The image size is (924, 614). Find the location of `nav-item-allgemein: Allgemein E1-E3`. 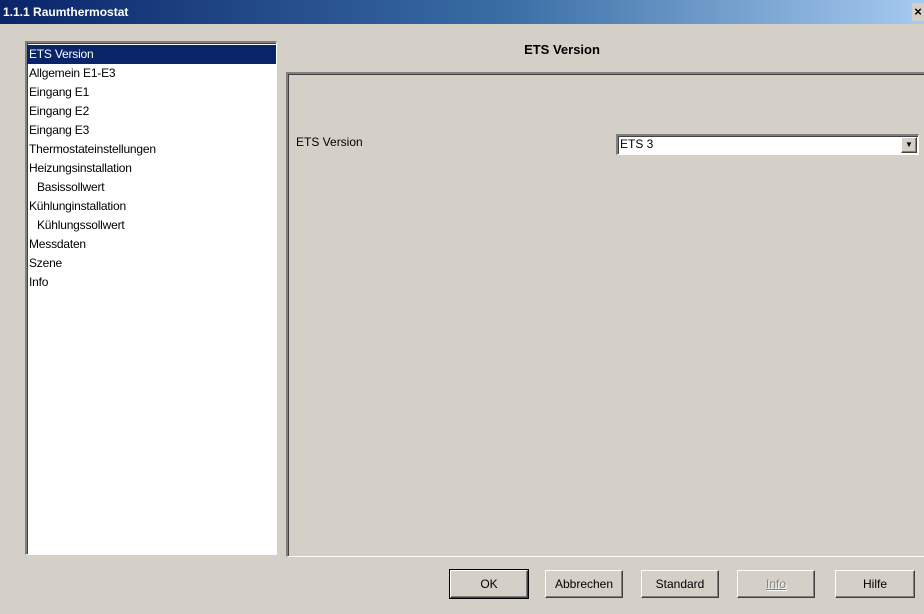

nav-item-allgemein: Allgemein E1-E3 is located at coordinates (151, 73).